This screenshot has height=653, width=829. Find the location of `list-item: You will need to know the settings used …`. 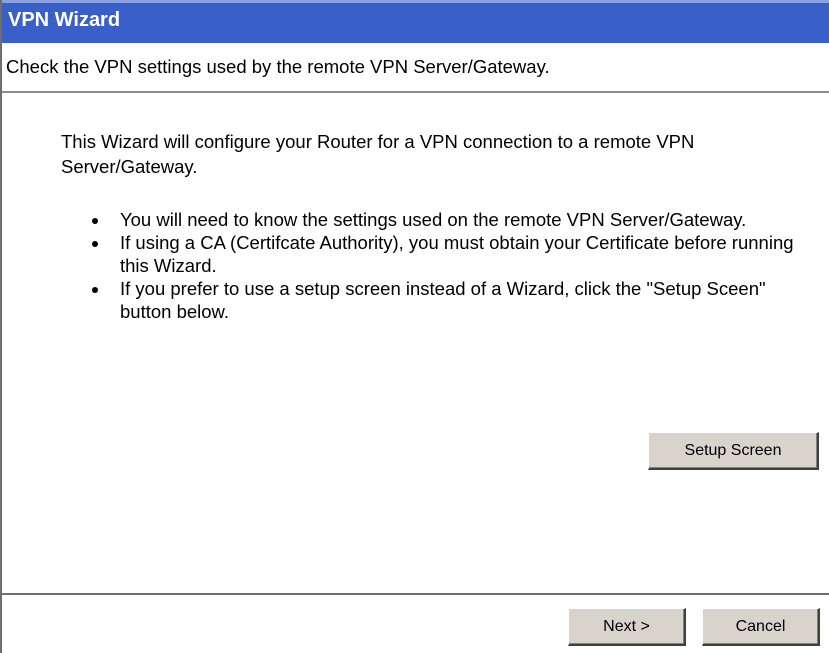

list-item: You will need to know the settings used … is located at coordinates (450, 219).